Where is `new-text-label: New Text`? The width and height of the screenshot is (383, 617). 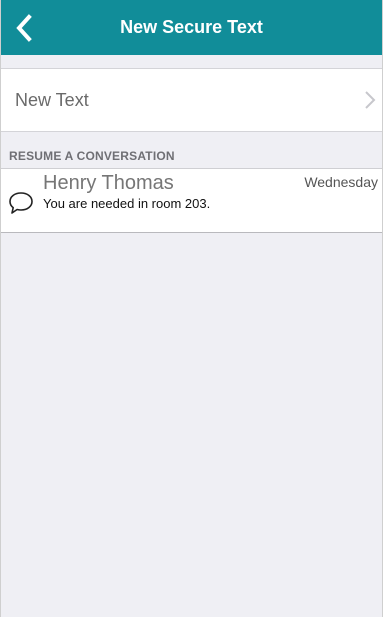 new-text-label: New Text is located at coordinates (52, 100).